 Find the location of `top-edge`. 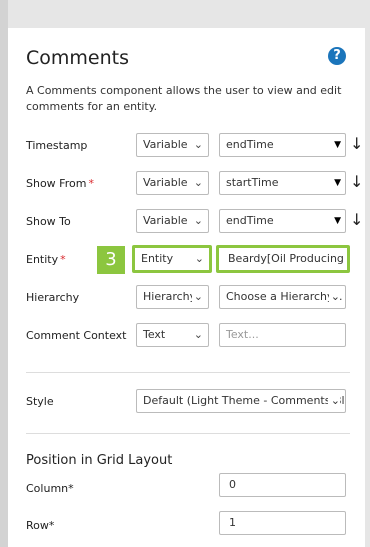

top-edge is located at coordinates (189, 14).